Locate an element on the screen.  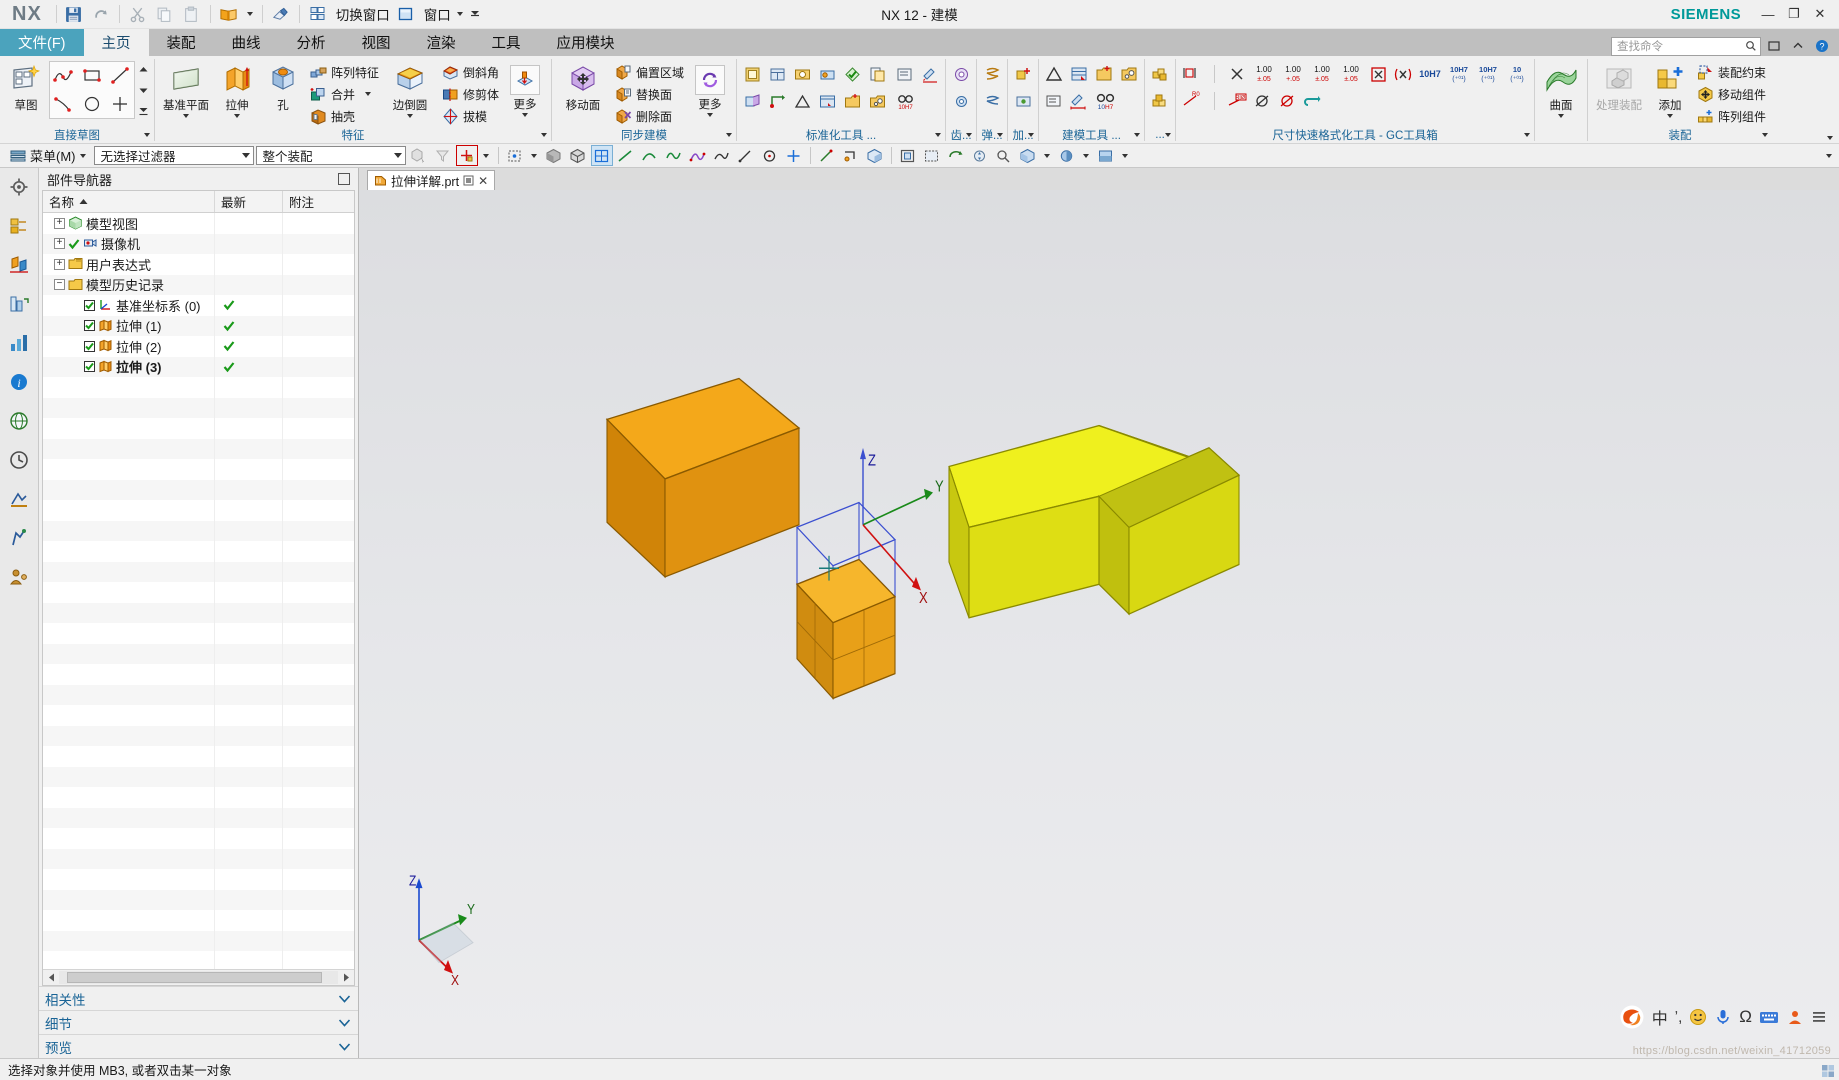
section-preview: 预览 is located at coordinates (198, 1046).